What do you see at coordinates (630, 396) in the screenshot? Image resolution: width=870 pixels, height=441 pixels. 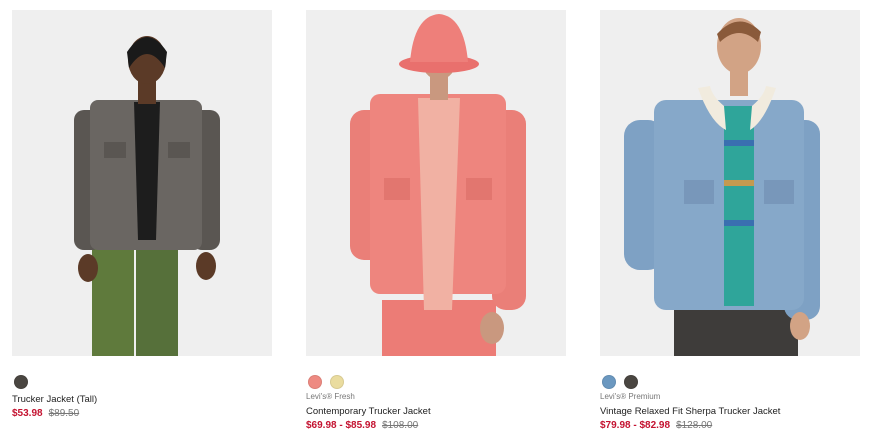 I see `product-subtitle: Levi's® Premium` at bounding box center [630, 396].